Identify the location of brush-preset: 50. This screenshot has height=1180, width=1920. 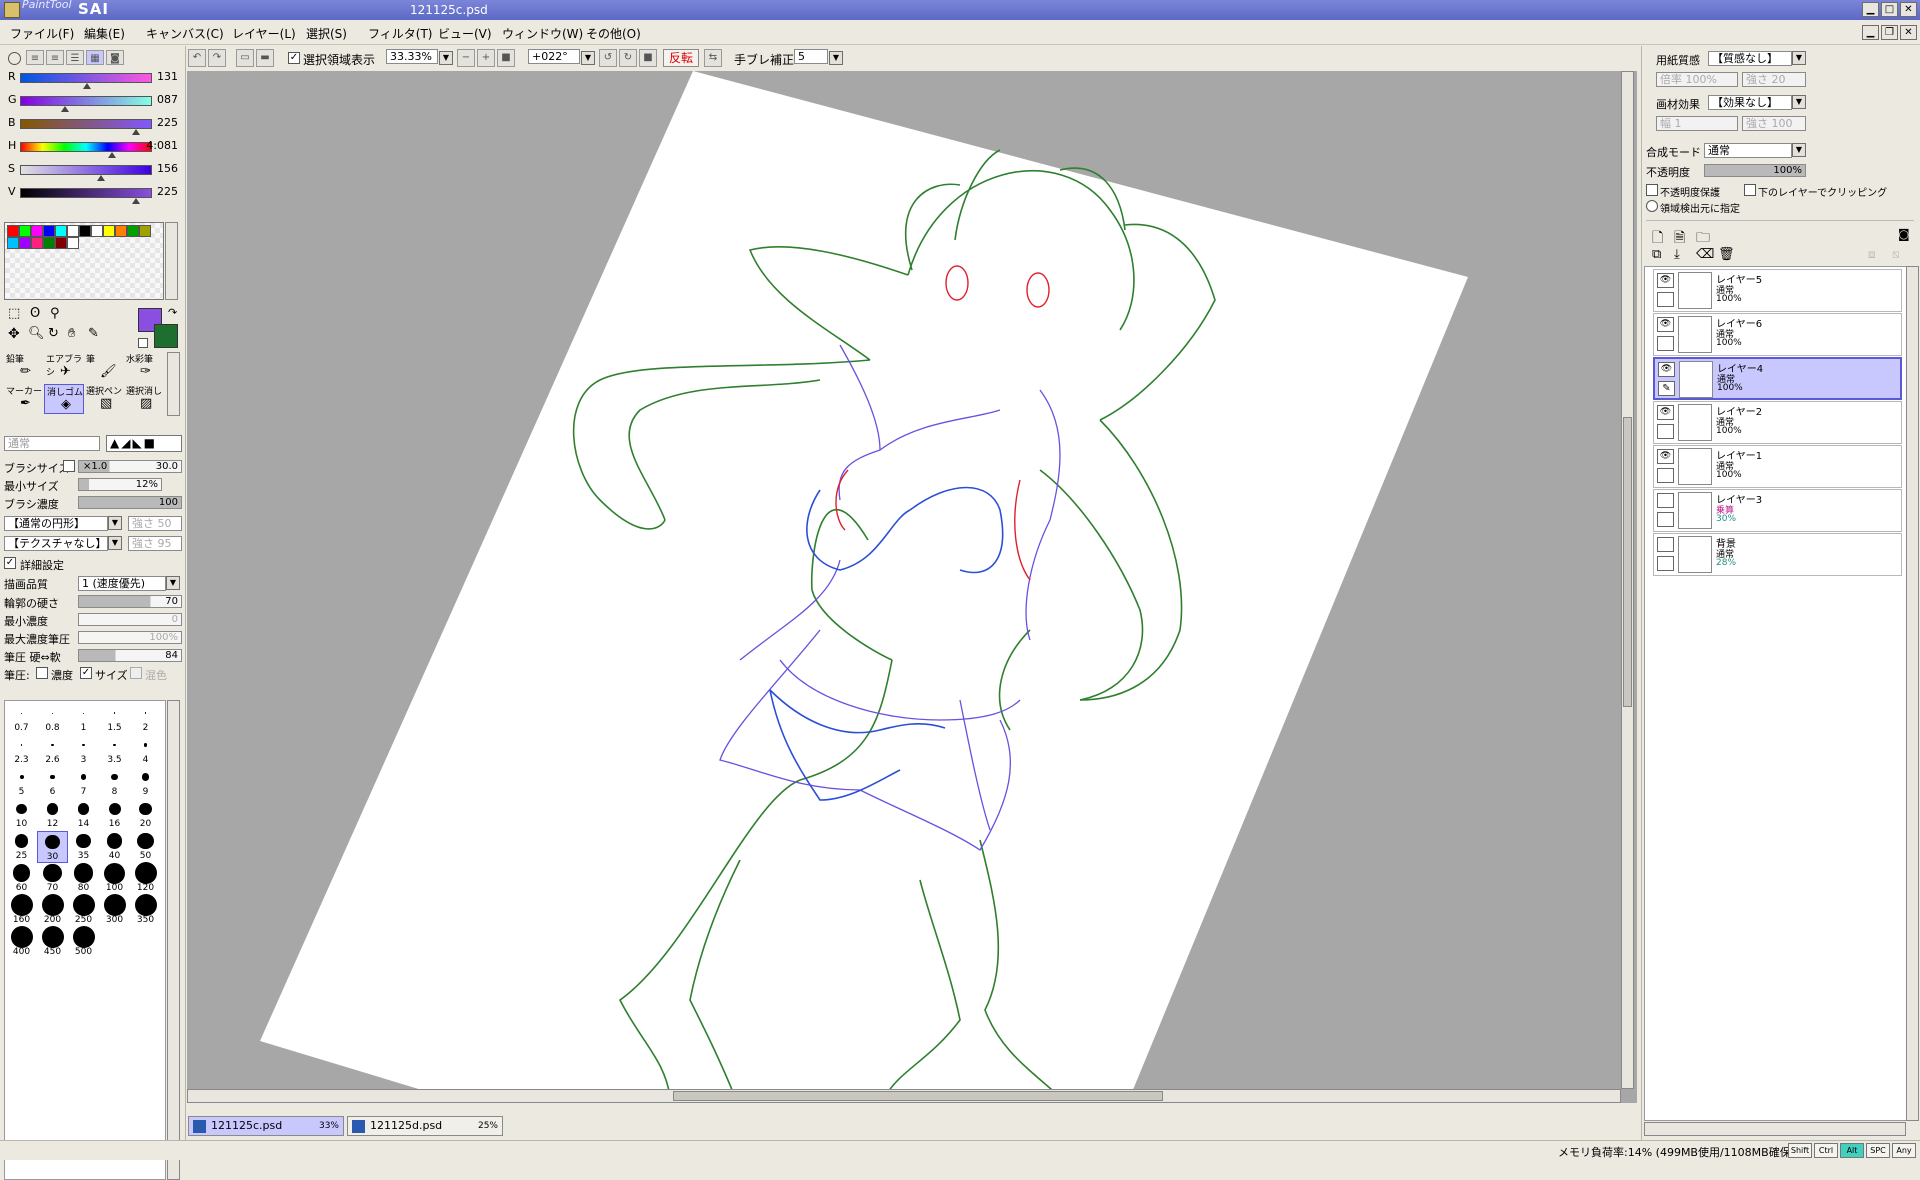
(145, 847).